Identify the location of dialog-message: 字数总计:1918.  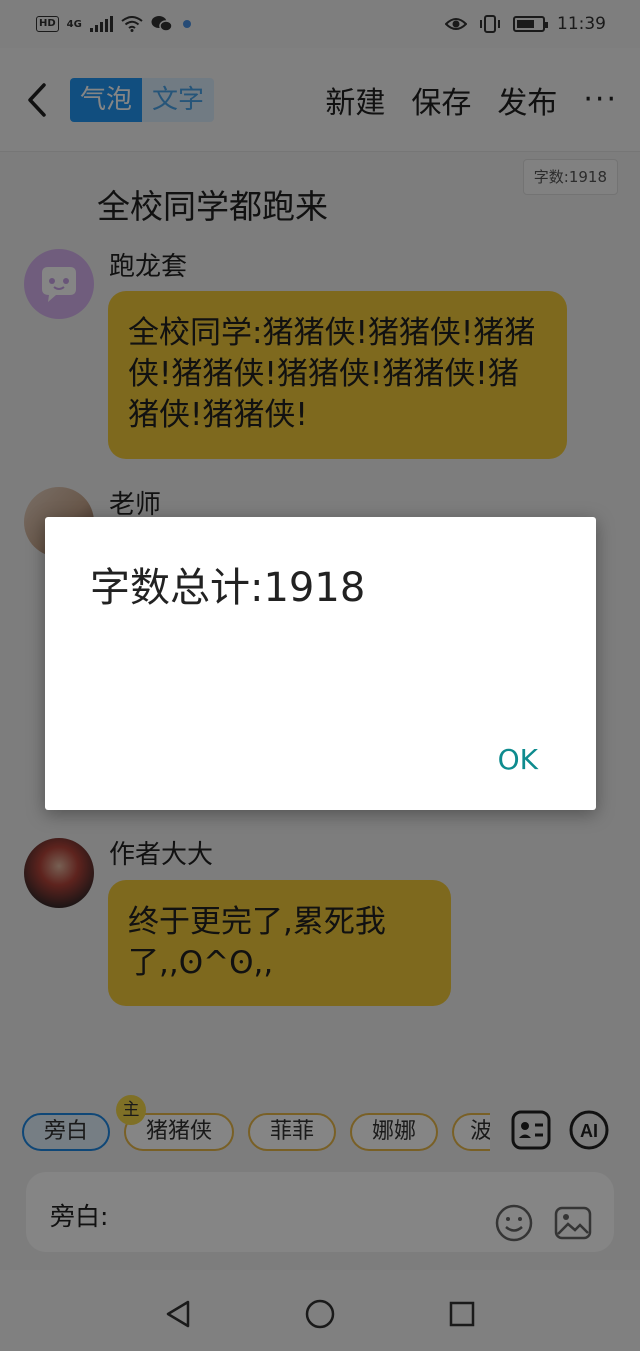
(228, 588).